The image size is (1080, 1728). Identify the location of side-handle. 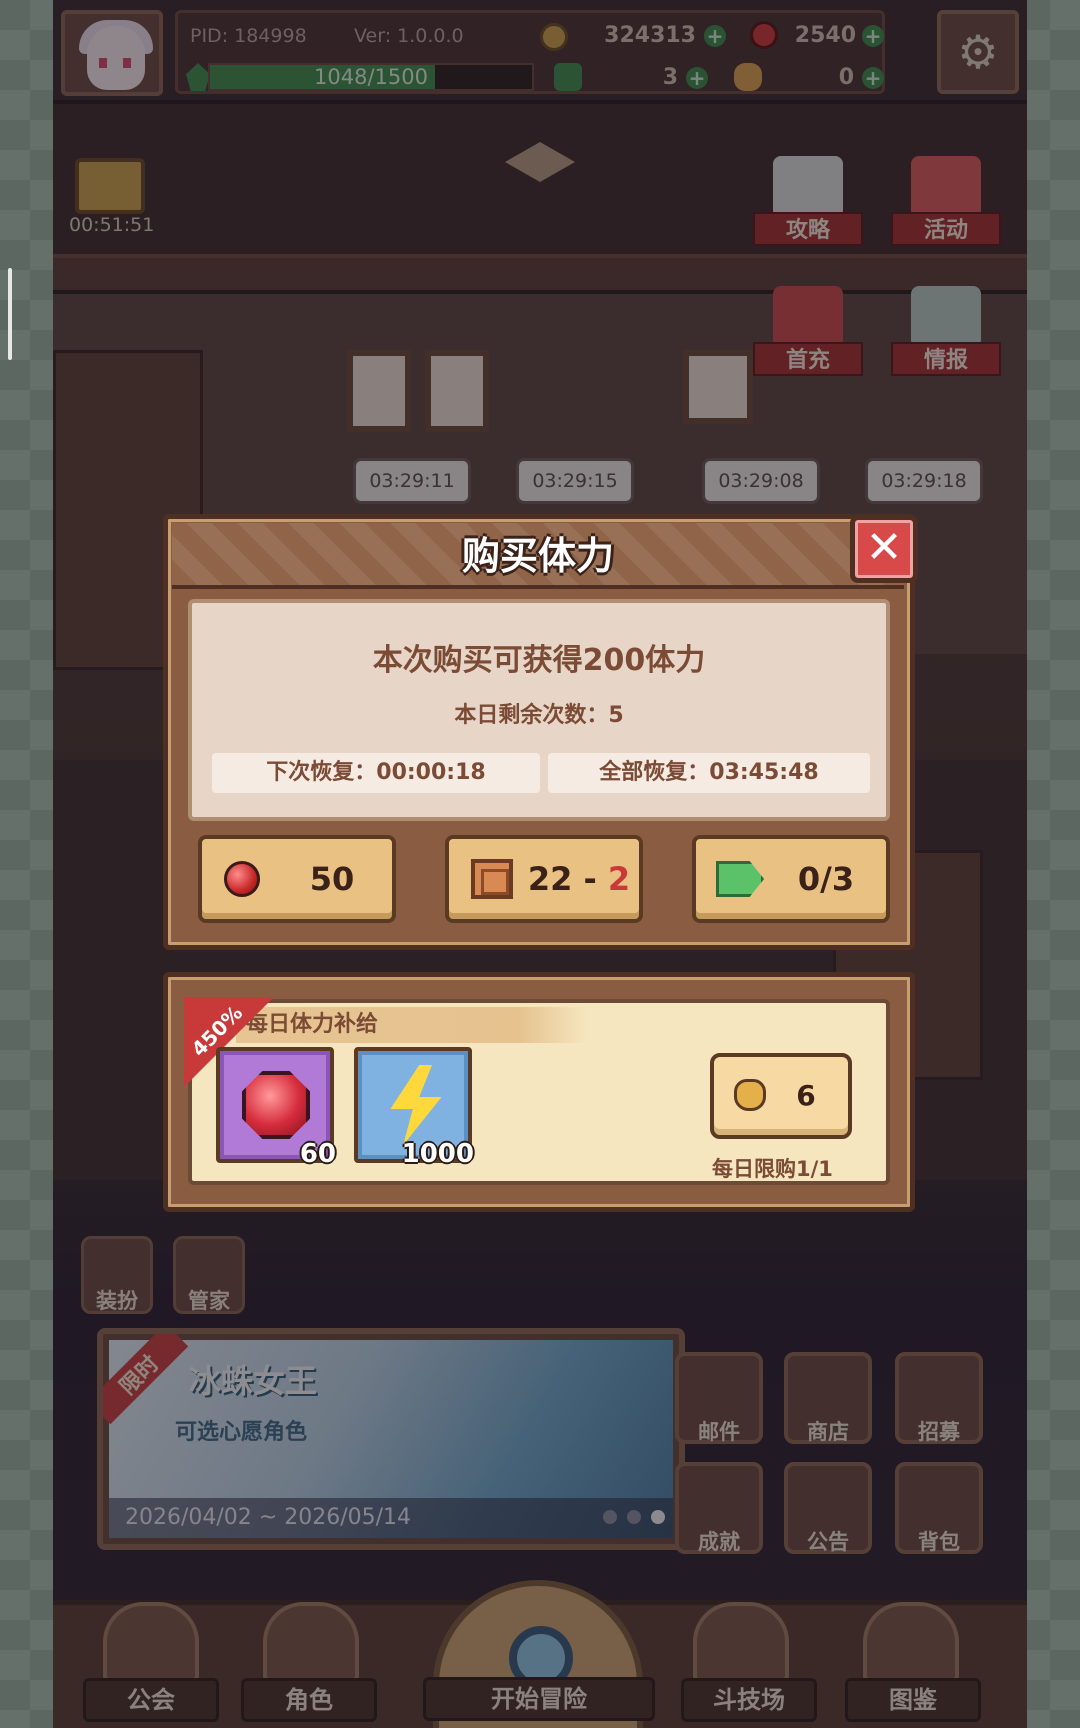
(10, 314).